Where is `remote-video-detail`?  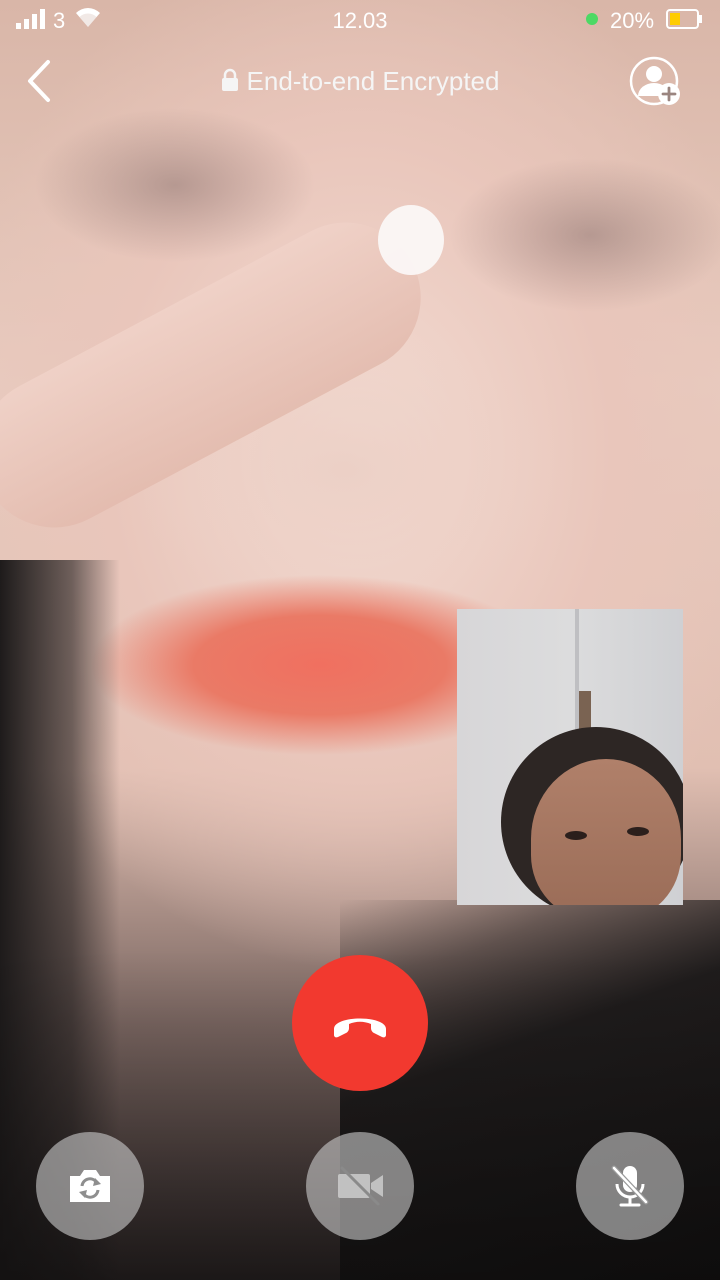 remote-video-detail is located at coordinates (411, 240).